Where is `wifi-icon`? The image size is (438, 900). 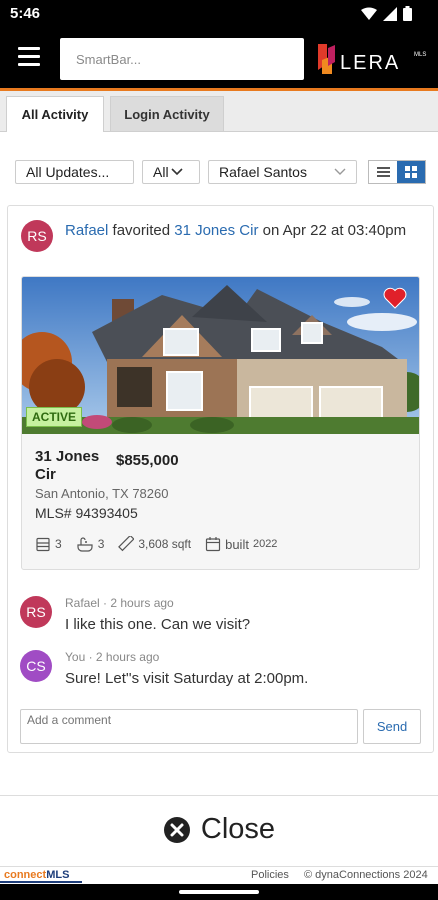
wifi-icon is located at coordinates (369, 13).